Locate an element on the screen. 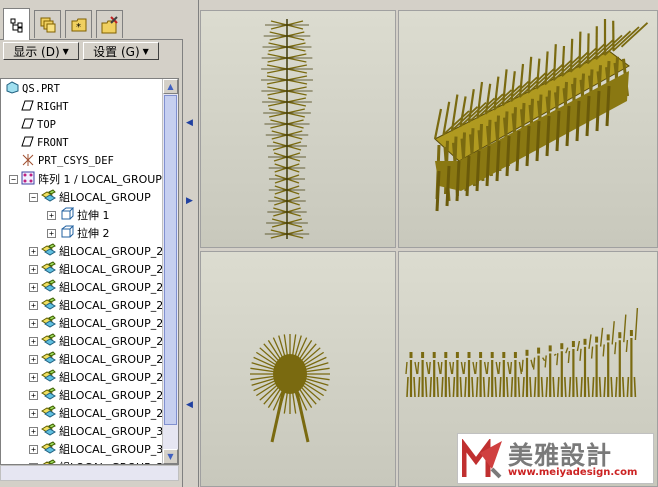 Image resolution: width=658 pixels, height=487 pixels. panel-splitter: ◀ ▶ ◀ is located at coordinates (191, 243).